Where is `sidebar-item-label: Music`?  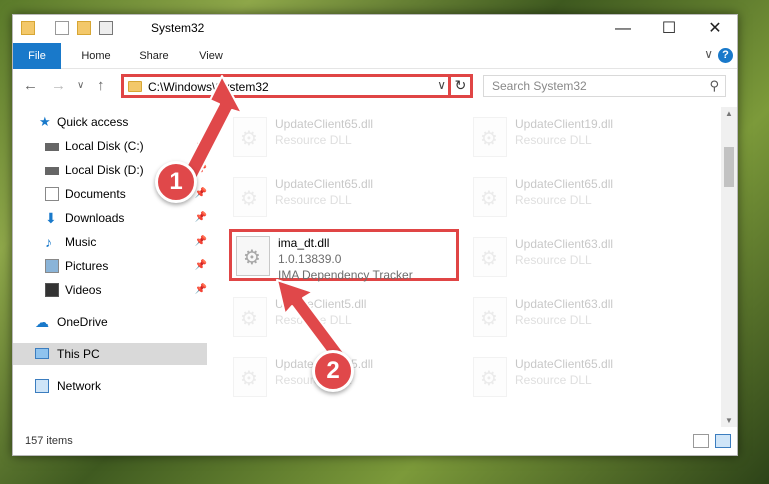 sidebar-item-label: Music is located at coordinates (81, 242).